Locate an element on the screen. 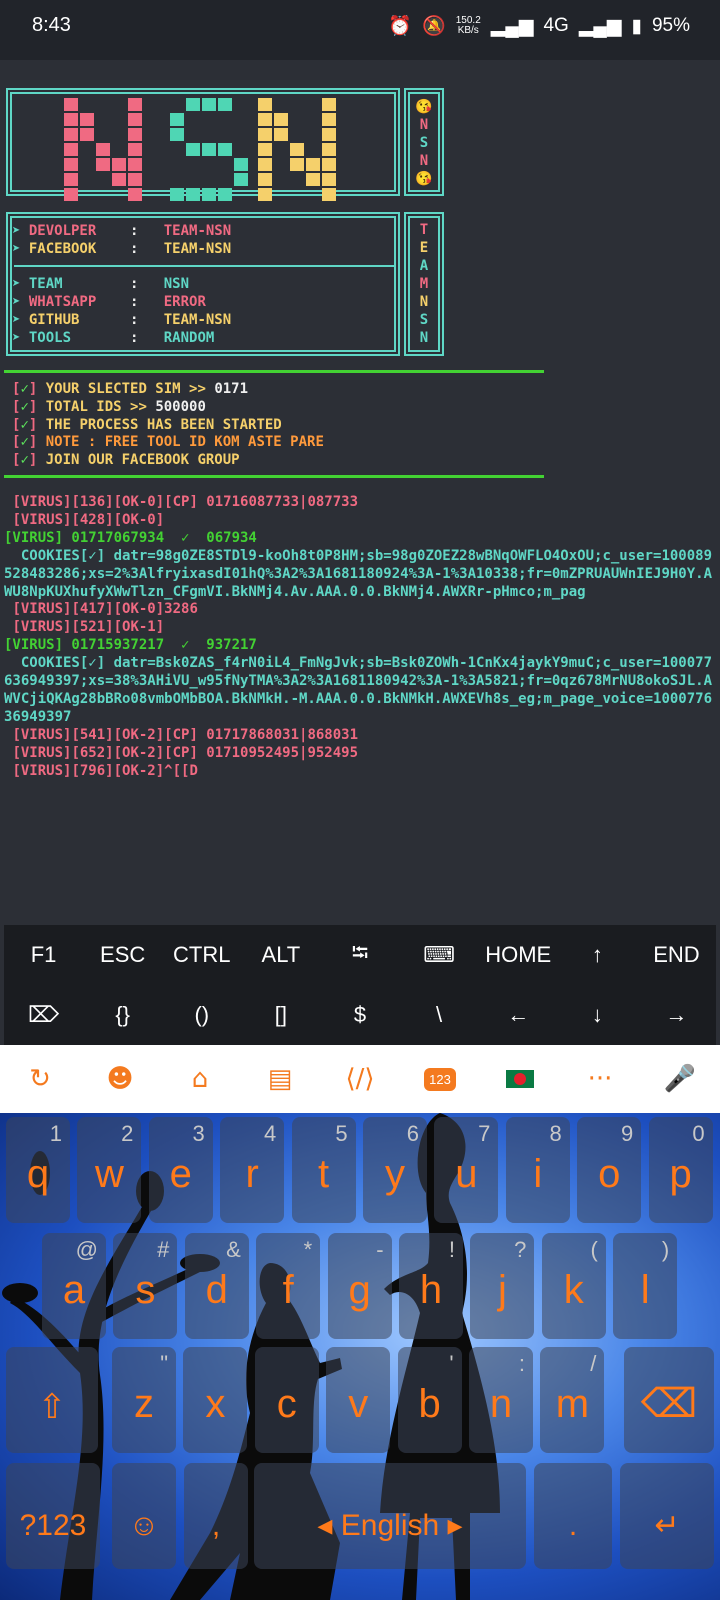 The height and width of the screenshot is (1600, 720). key-o: o9 is located at coordinates (609, 1170).